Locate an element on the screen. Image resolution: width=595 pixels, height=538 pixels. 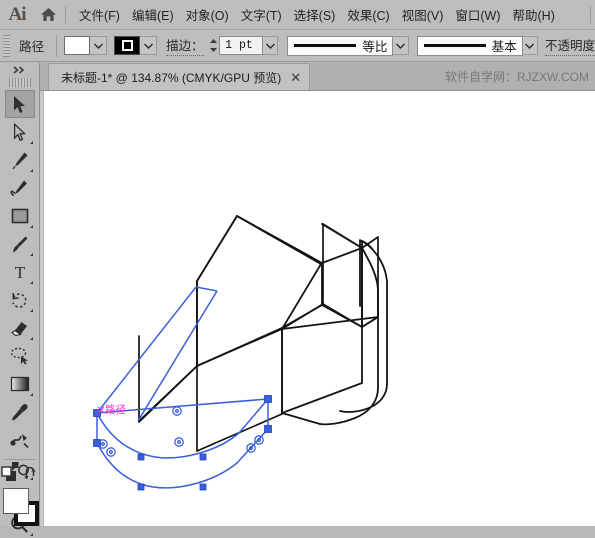
stroke-swatch is located at coordinates (127, 45).